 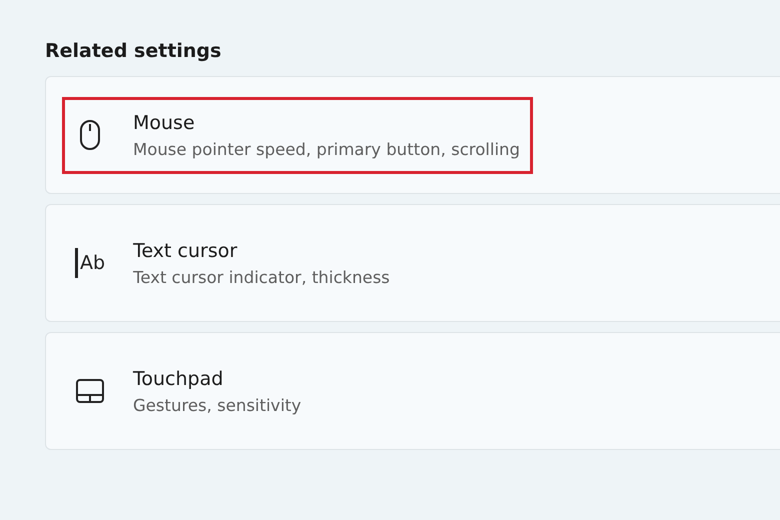 I want to click on touchpad-icon, so click(x=90, y=391).